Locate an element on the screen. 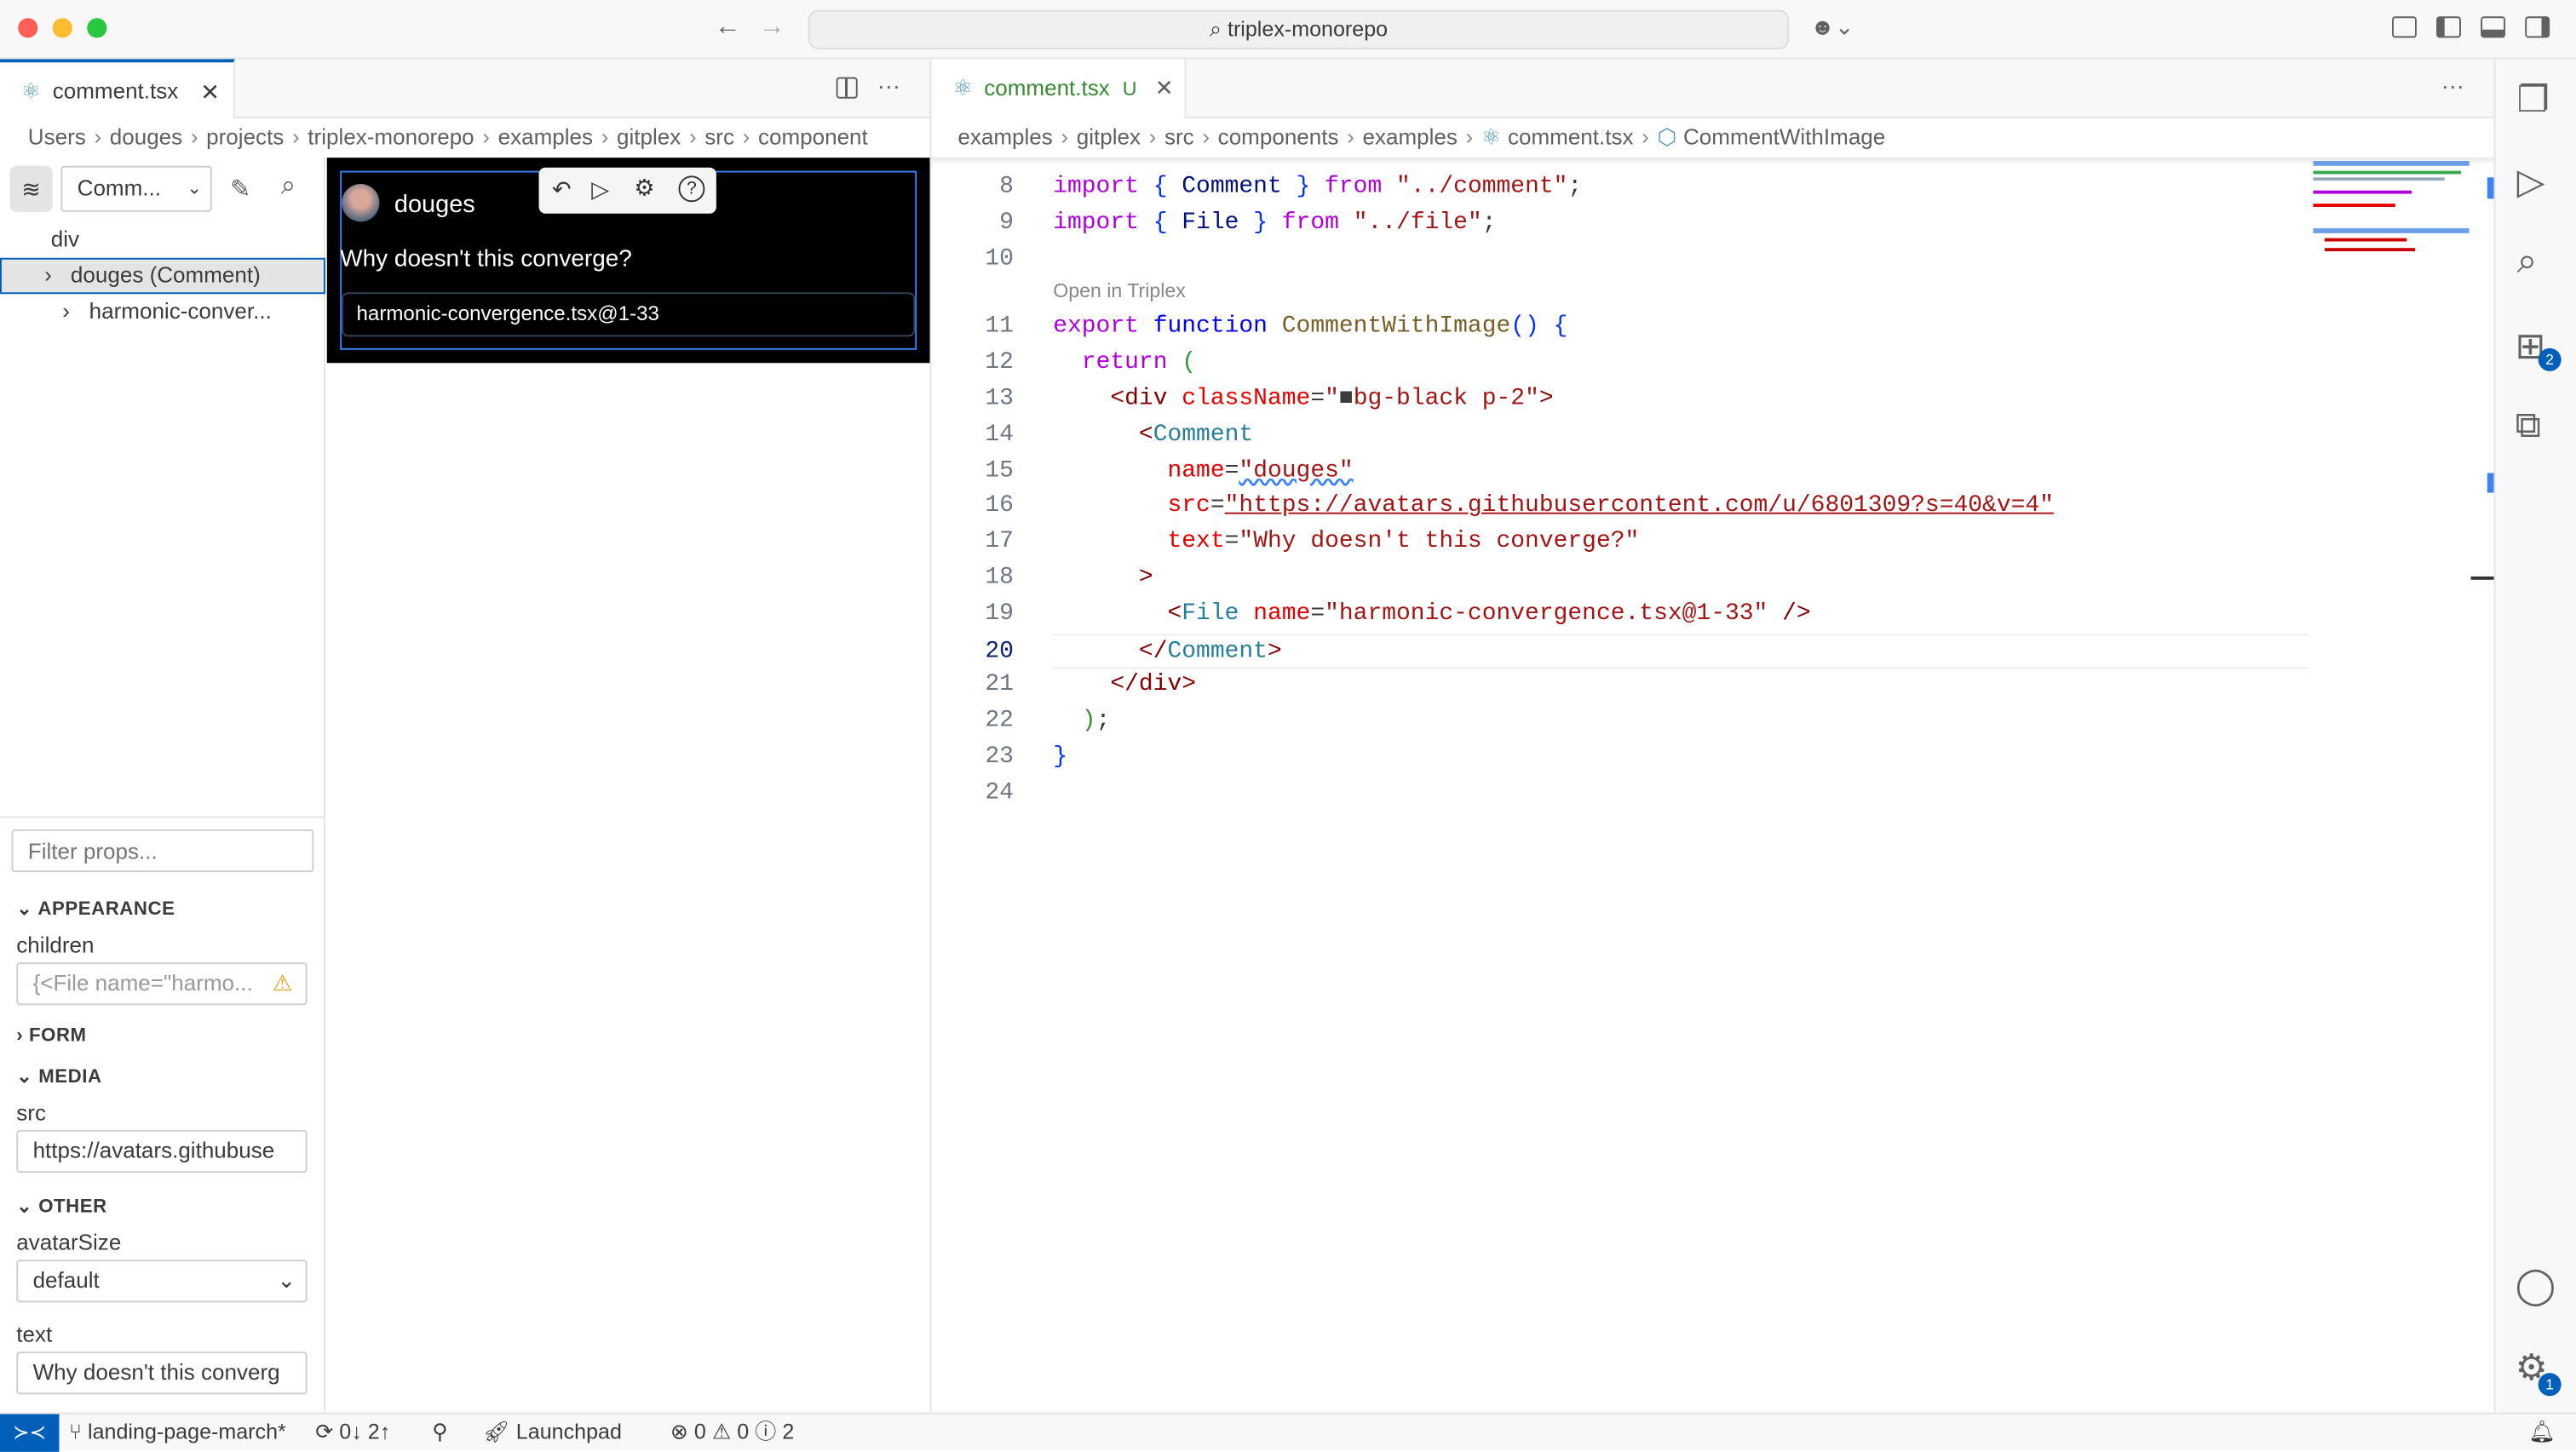  breadcrumb-item: CommentWithImage is located at coordinates (1784, 137).